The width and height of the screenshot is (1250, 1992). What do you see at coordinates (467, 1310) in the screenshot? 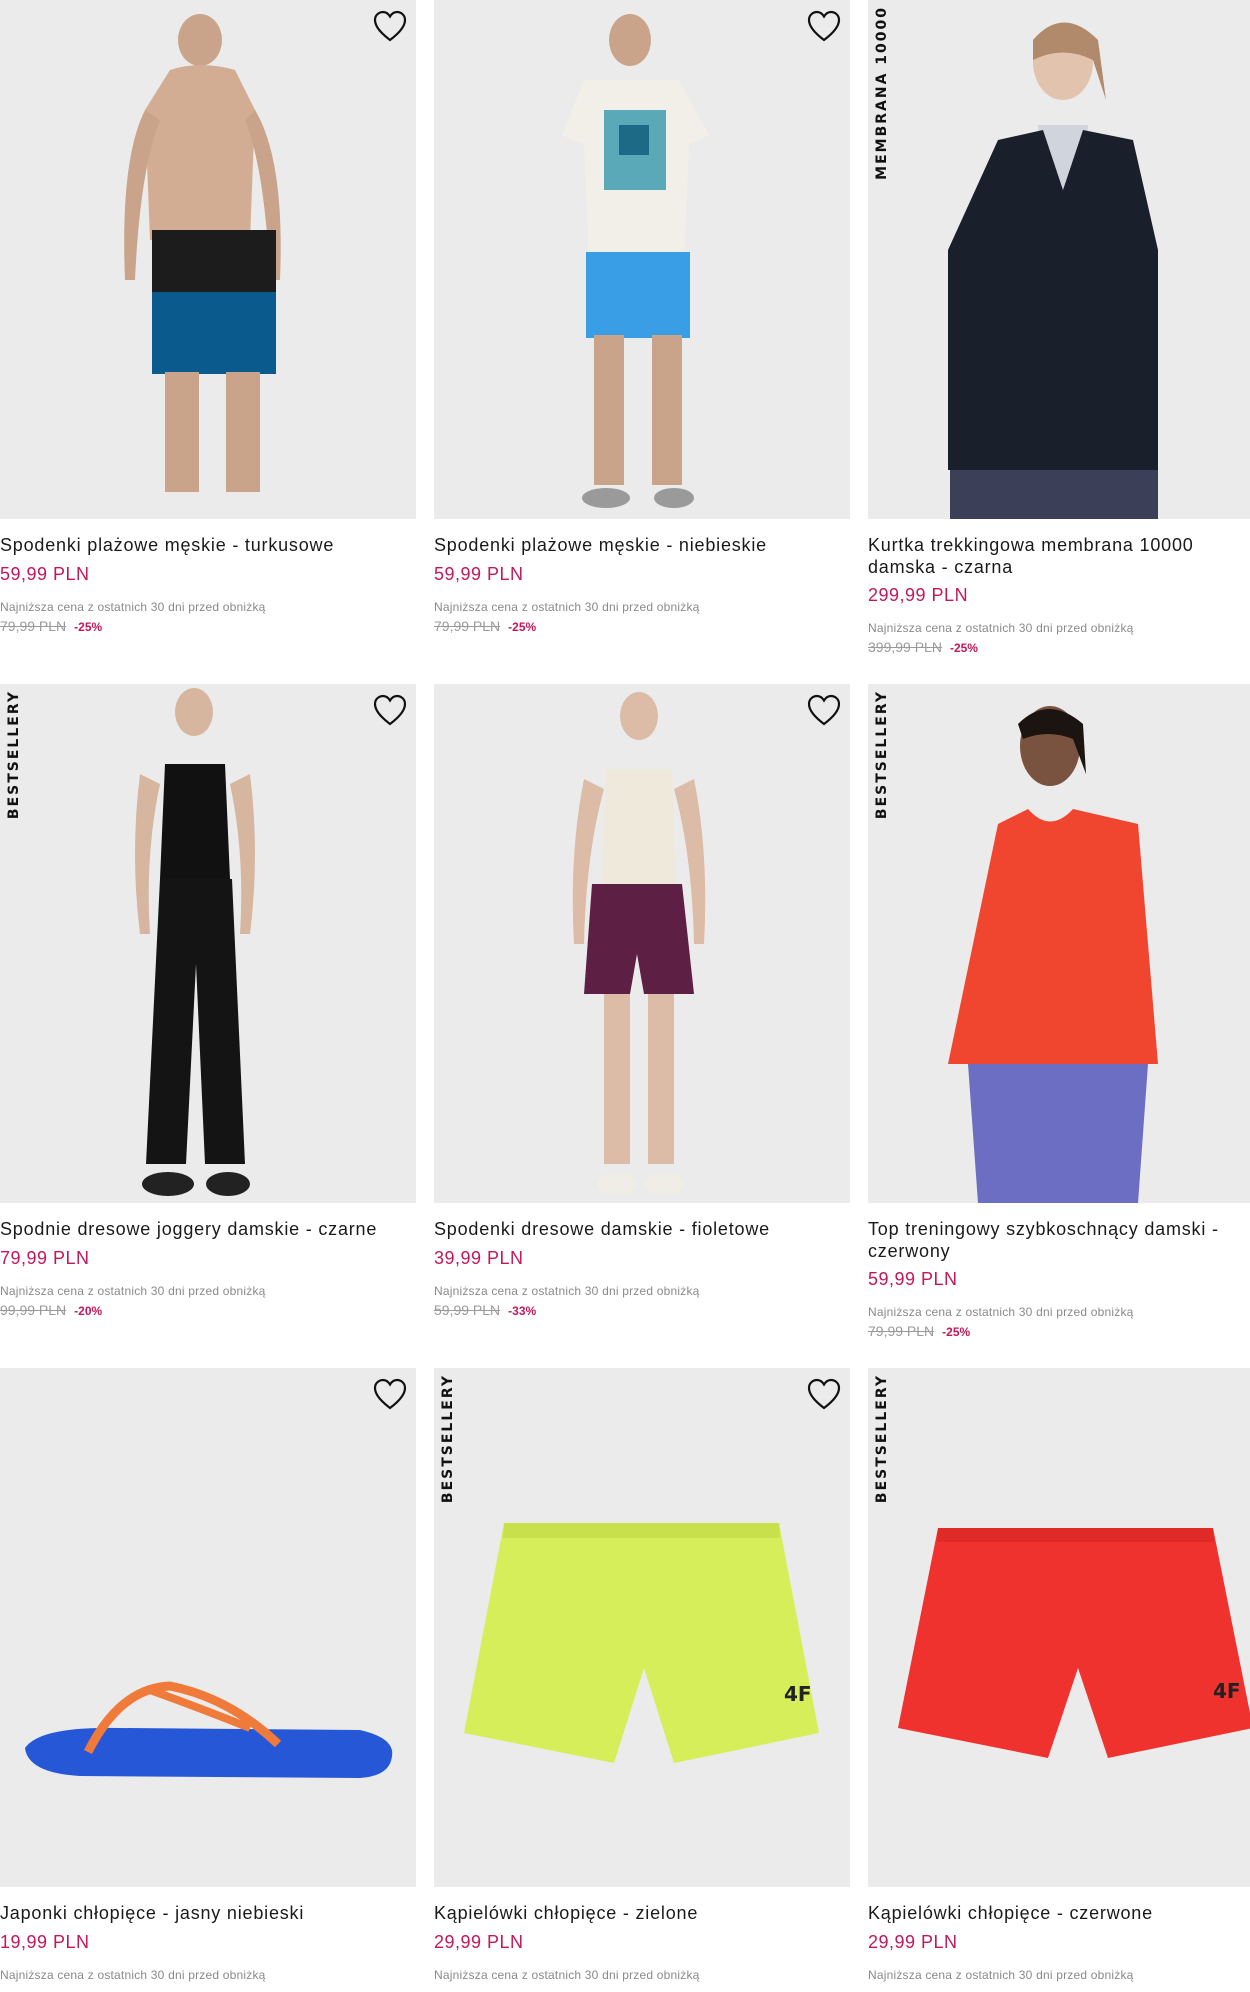
I see `old-price: 59,99 PLN` at bounding box center [467, 1310].